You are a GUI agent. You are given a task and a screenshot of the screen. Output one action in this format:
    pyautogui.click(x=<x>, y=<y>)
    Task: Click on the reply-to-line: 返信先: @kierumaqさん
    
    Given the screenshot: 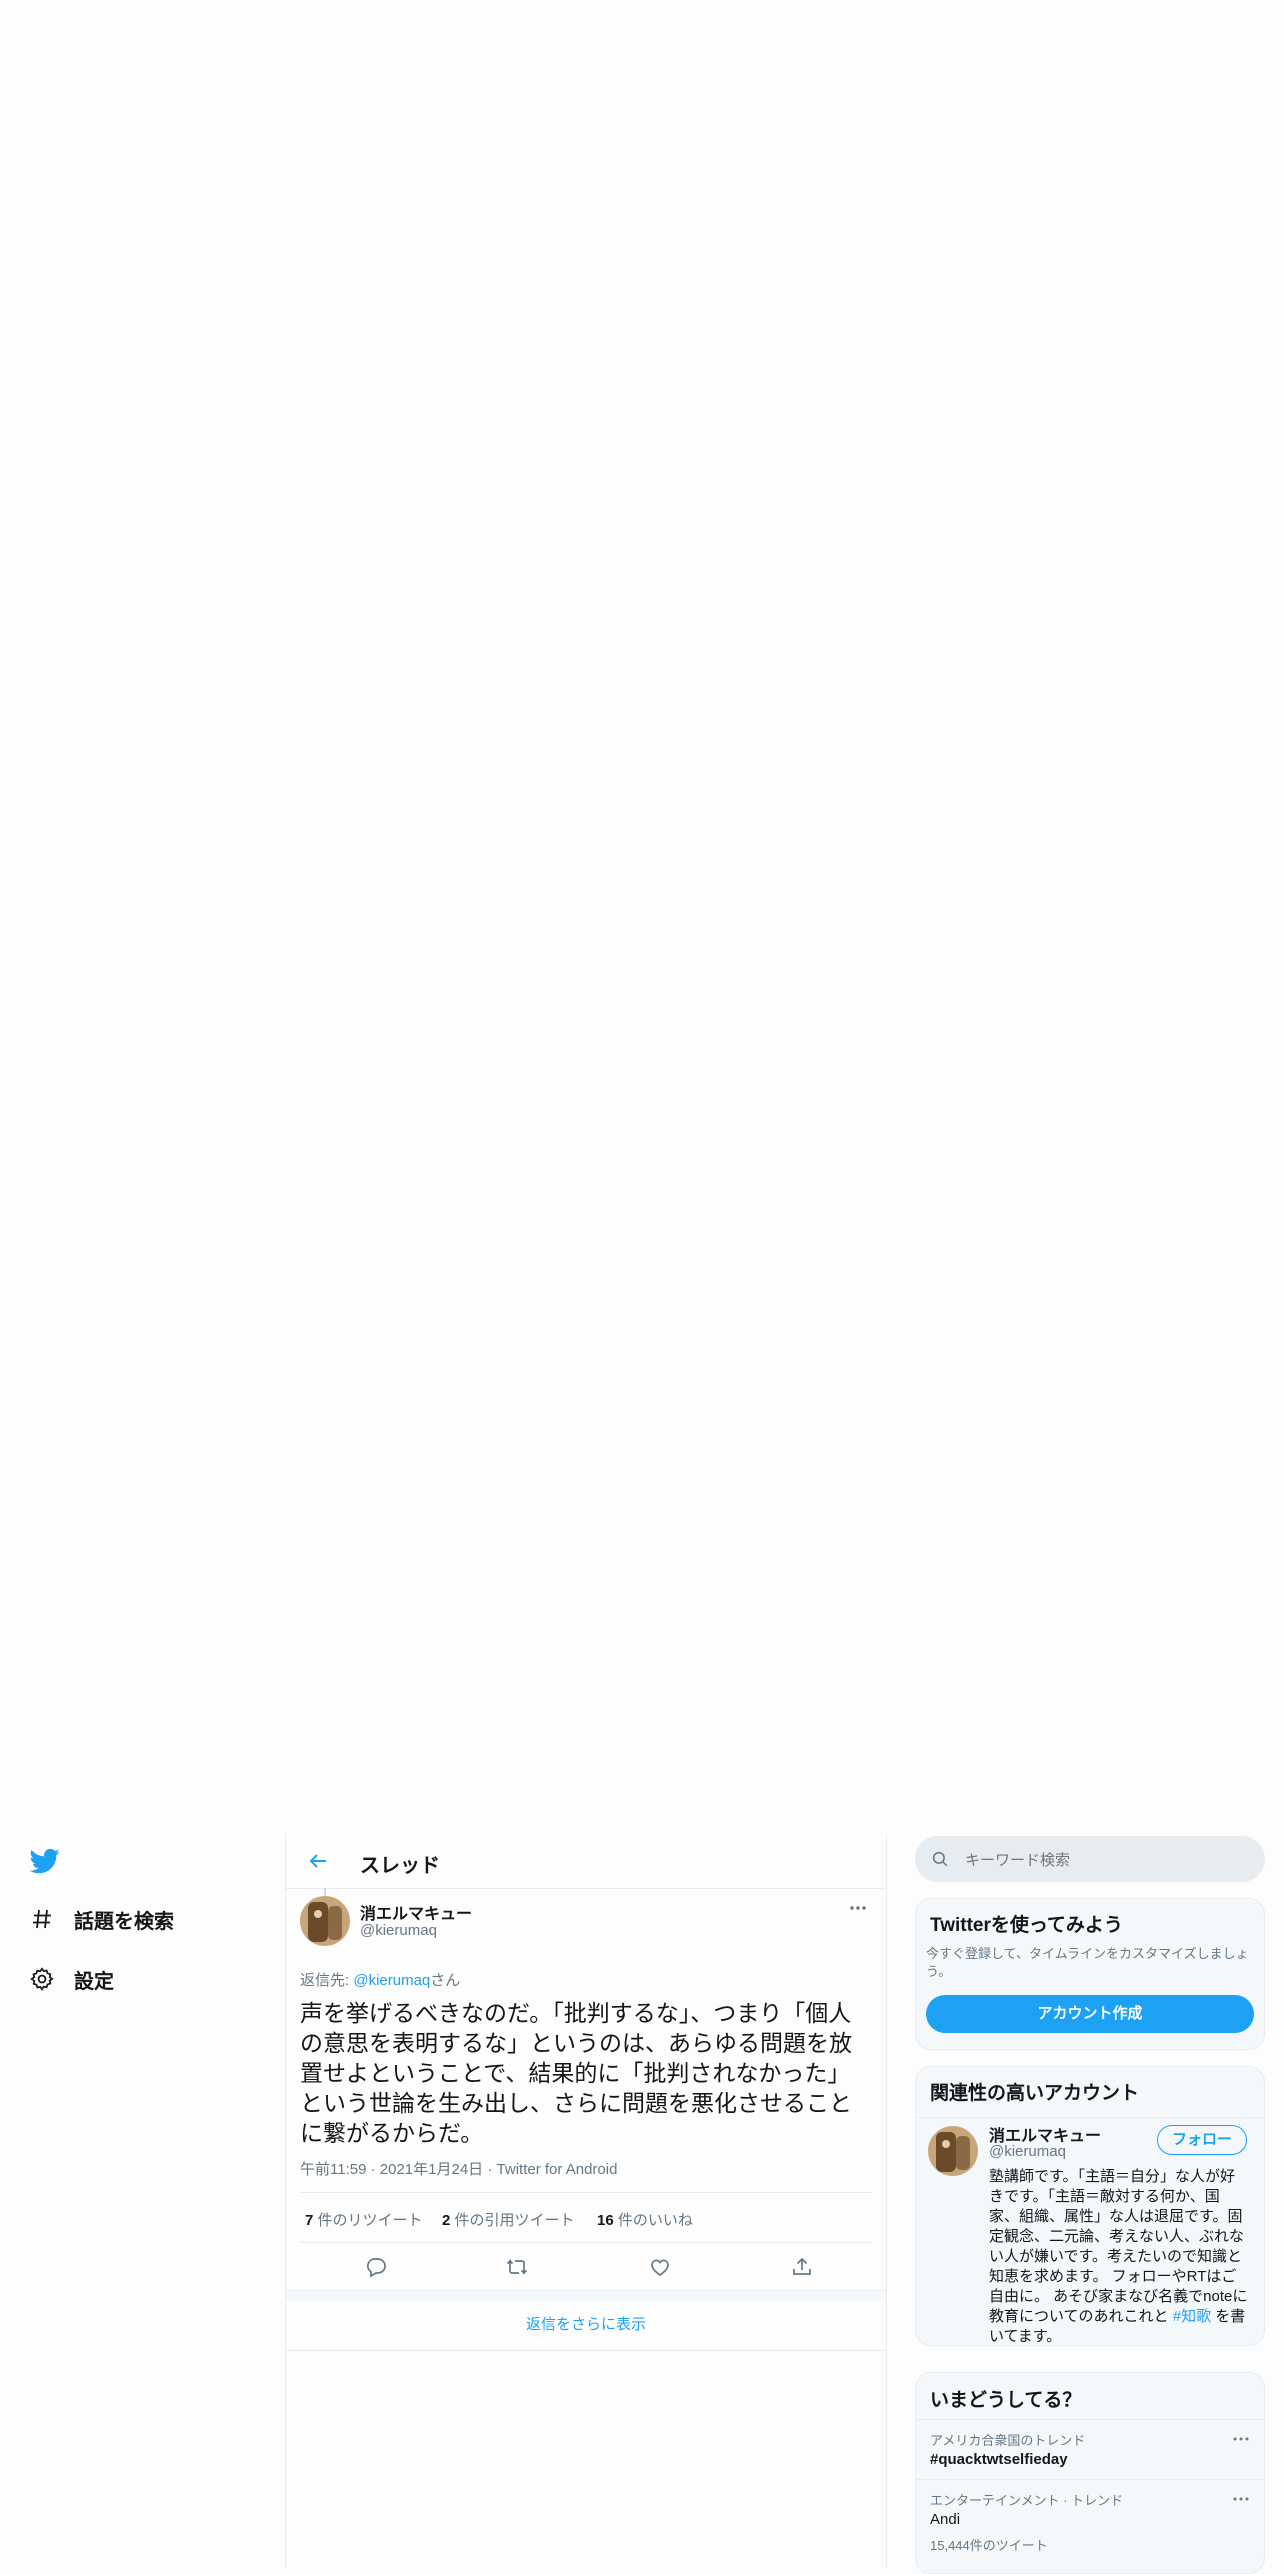 What is the action you would take?
    pyautogui.click(x=380, y=1979)
    